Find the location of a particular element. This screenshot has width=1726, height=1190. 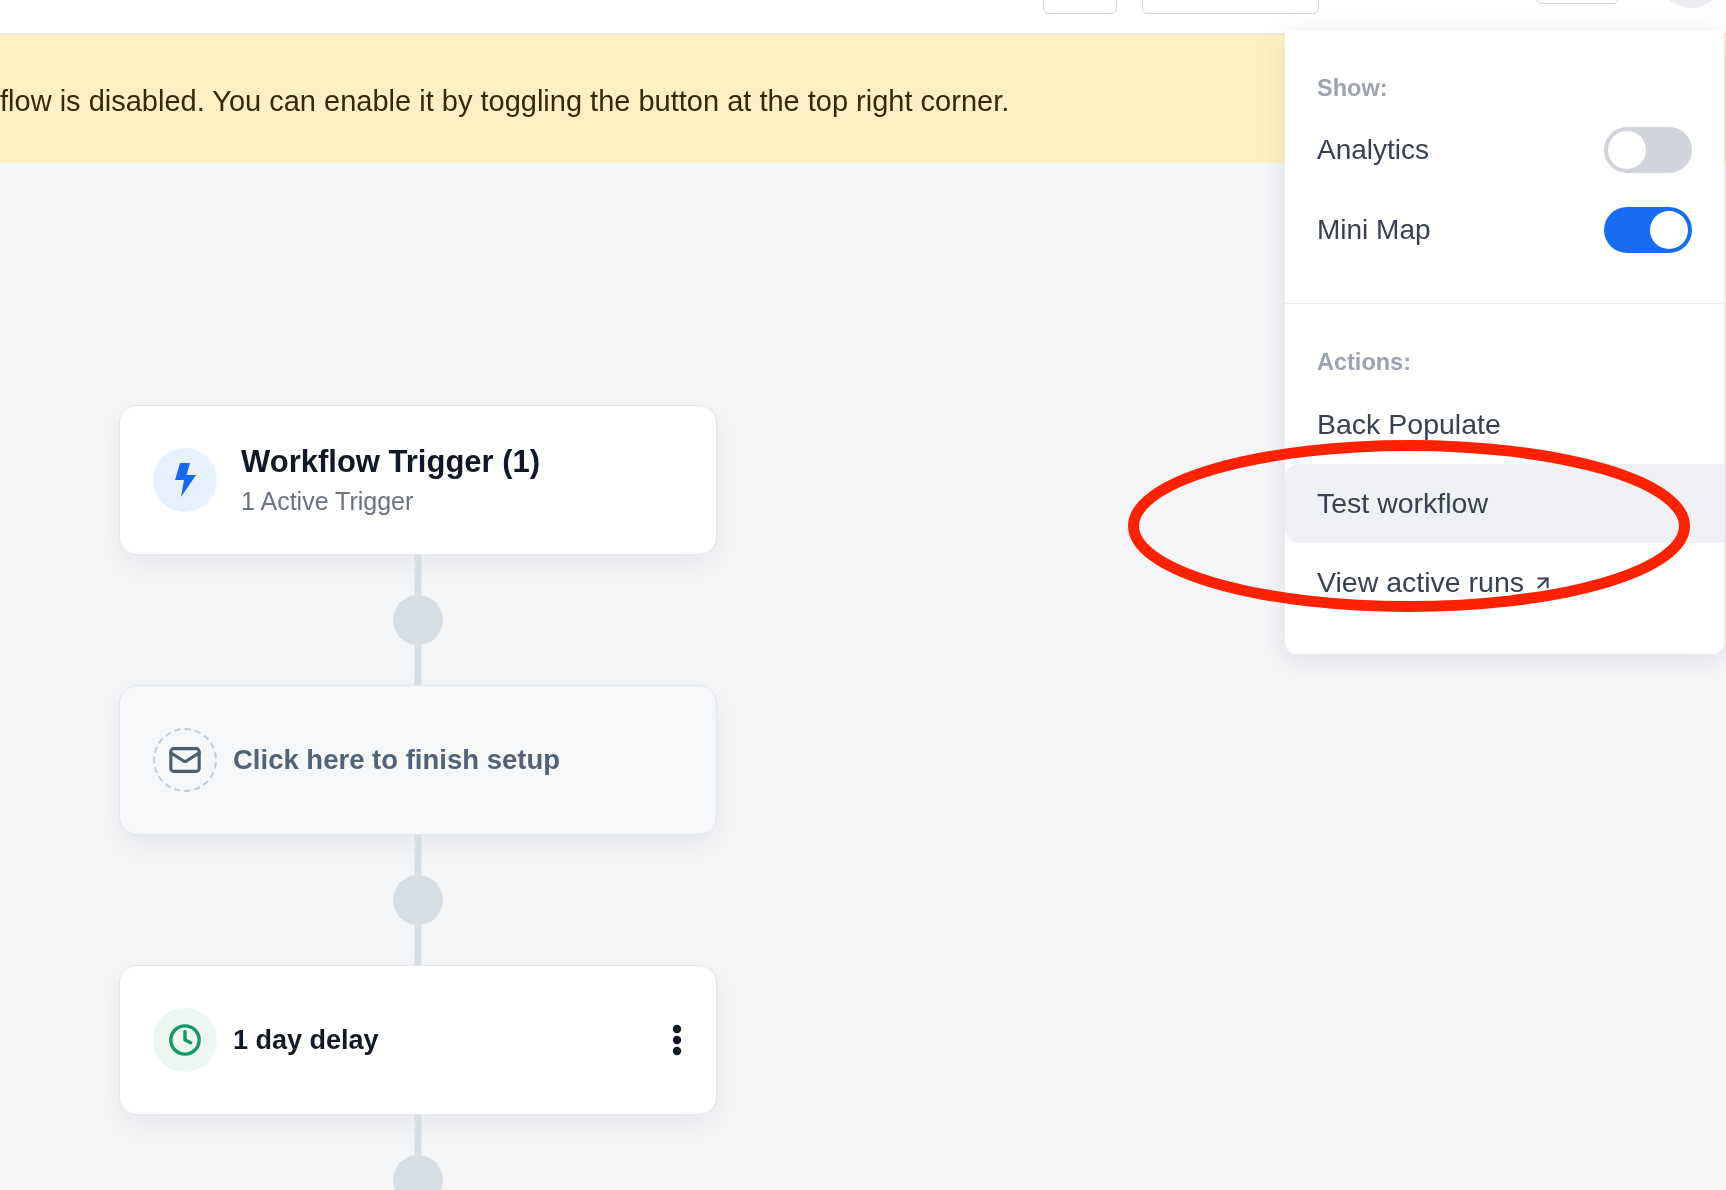

menu-item: Back Populate is located at coordinates (1504, 424).